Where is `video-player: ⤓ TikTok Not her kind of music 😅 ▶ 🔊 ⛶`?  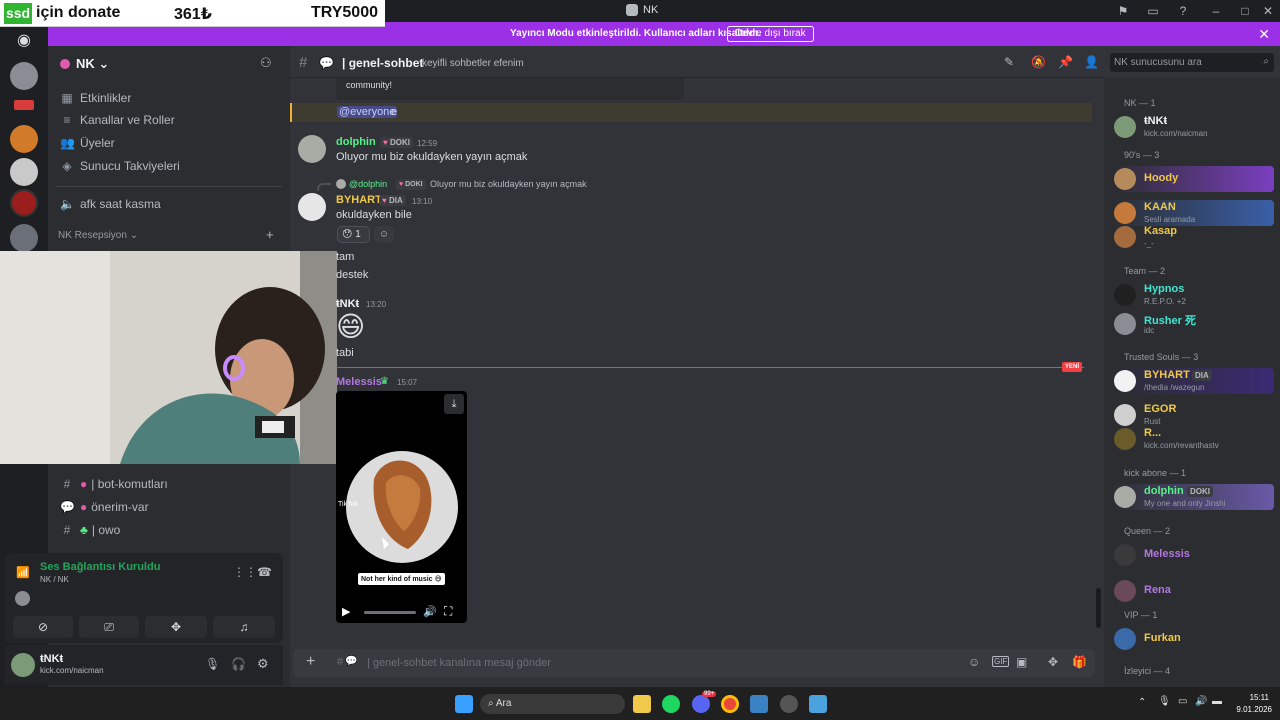
video-player: ⤓ TikTok Not her kind of music 😅 ▶ 🔊 ⛶ is located at coordinates (401, 507).